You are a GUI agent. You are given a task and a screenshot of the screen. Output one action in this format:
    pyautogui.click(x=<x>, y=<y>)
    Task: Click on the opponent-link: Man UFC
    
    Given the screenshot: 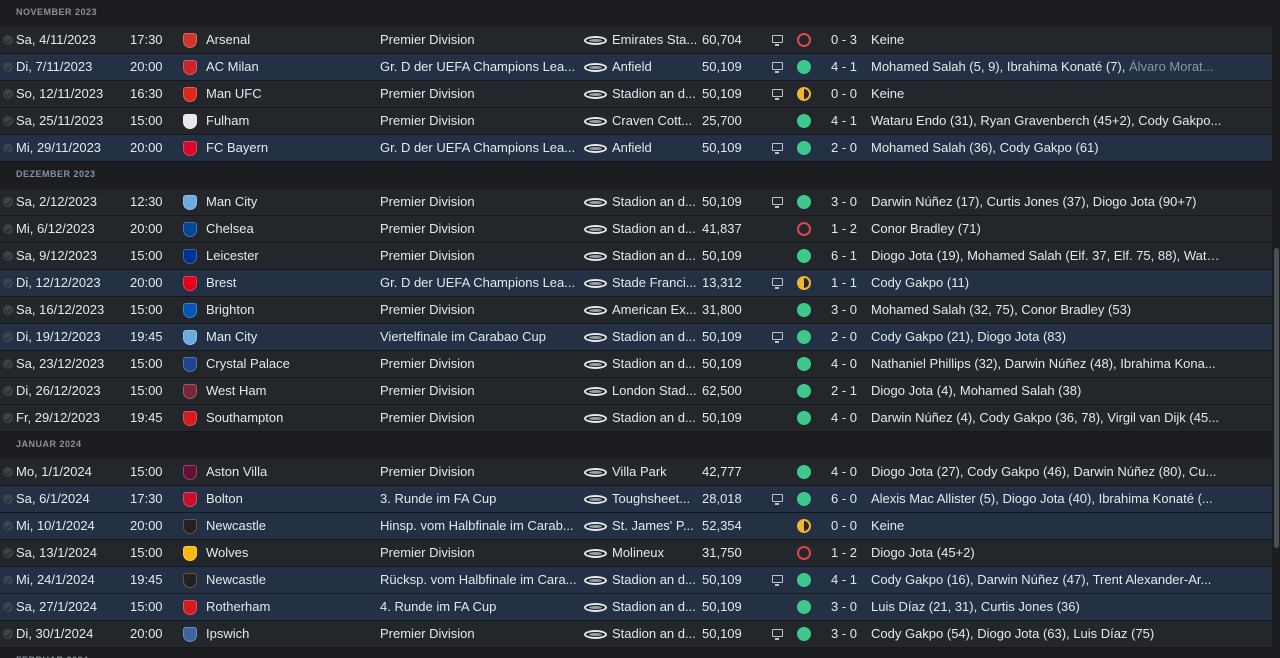 What is the action you would take?
    pyautogui.click(x=288, y=94)
    